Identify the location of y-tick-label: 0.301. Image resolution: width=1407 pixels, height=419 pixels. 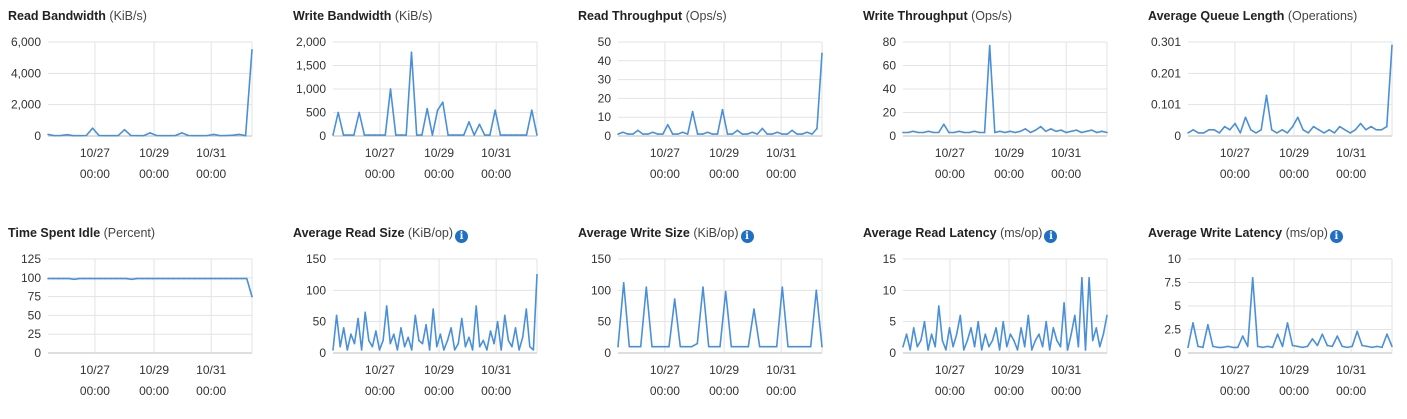
(1166, 42).